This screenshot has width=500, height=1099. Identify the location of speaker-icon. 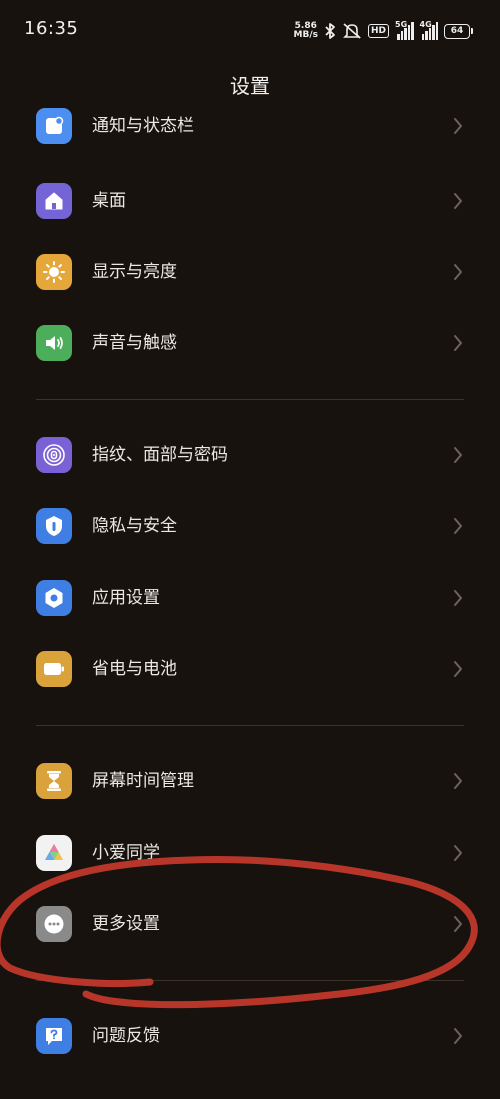
(54, 343).